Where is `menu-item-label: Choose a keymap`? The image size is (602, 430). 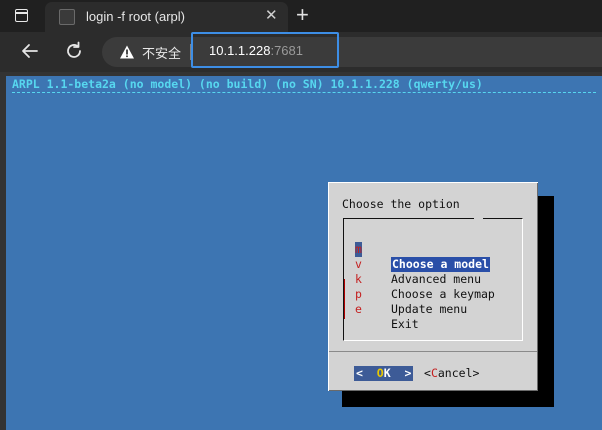
menu-item-label: Choose a keymap is located at coordinates (443, 294).